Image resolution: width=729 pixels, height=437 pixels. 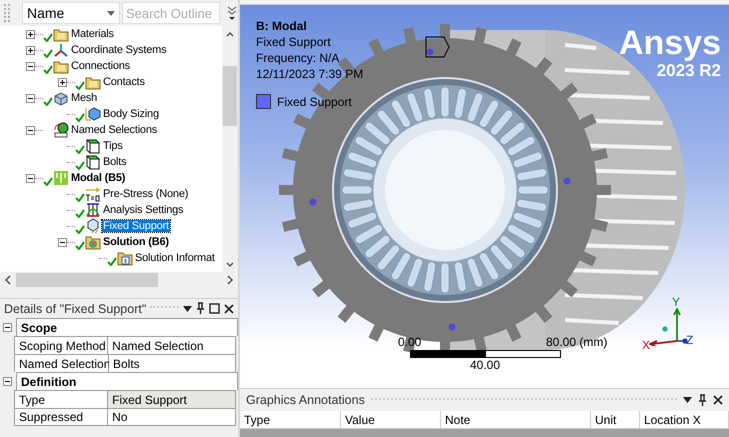 What do you see at coordinates (310, 74) in the screenshot?
I see `viewport-info: 12/11/2023 7:39 PM` at bounding box center [310, 74].